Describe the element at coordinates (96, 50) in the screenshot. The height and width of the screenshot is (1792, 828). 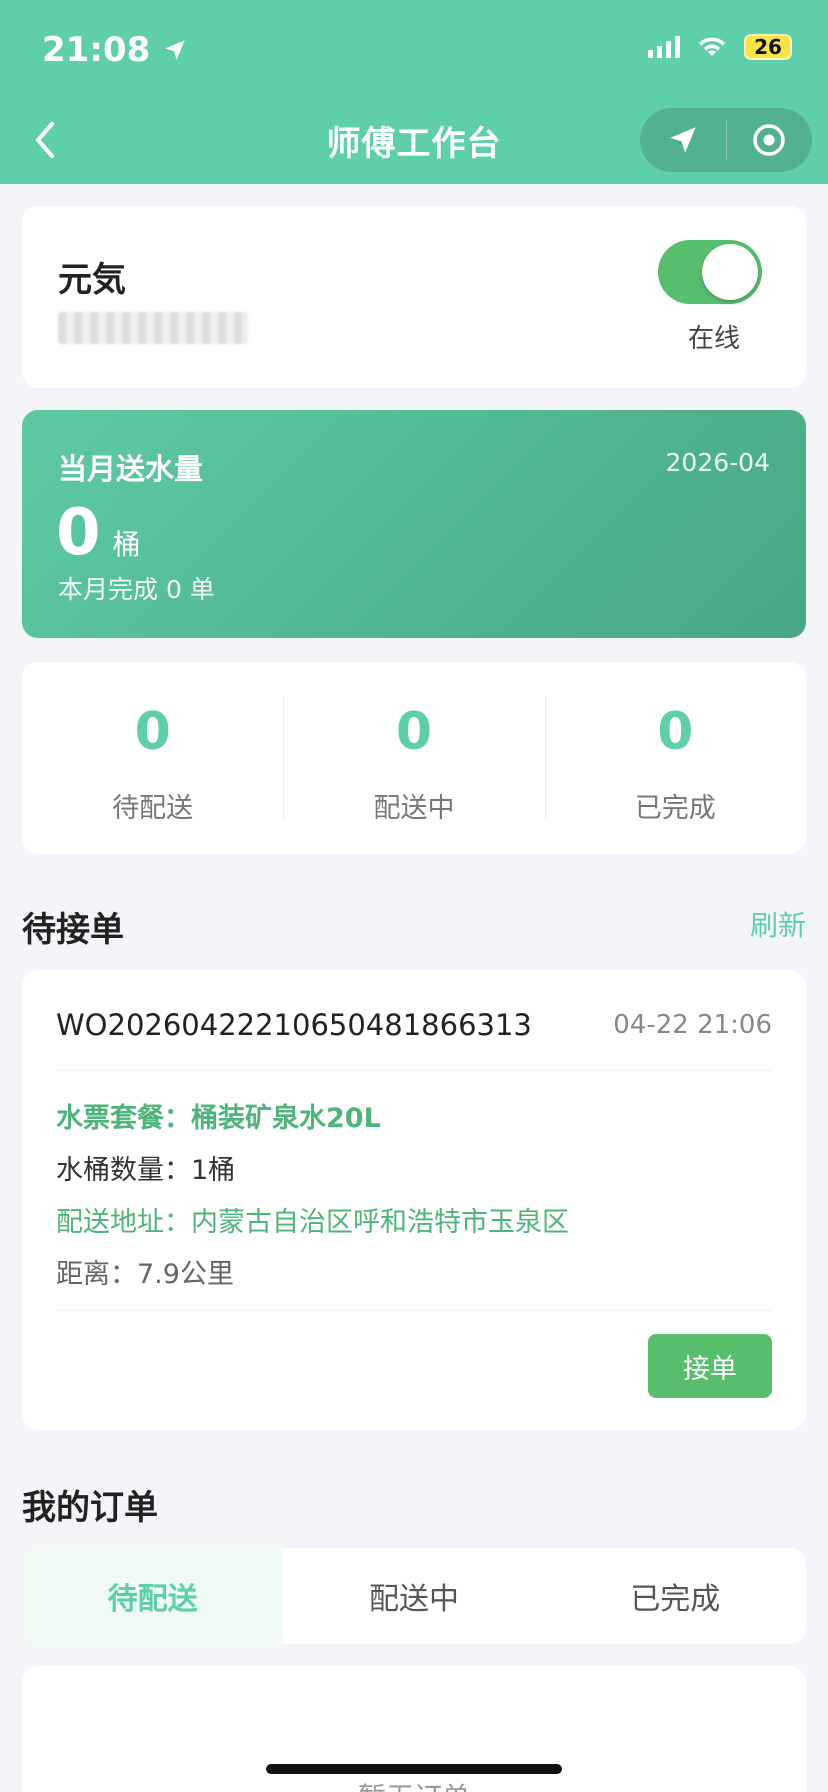
I see `status-time-text: 21:08` at that location.